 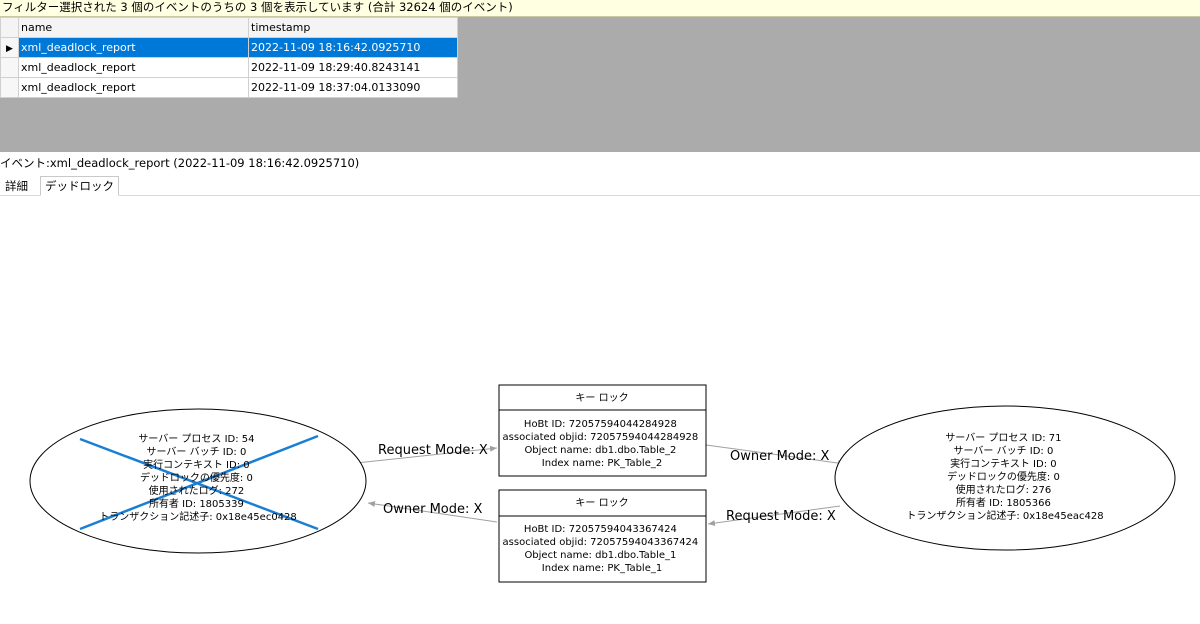 What do you see at coordinates (433, 509) in the screenshot?
I see `edge-label-lock1-owner: Owner Mode: X` at bounding box center [433, 509].